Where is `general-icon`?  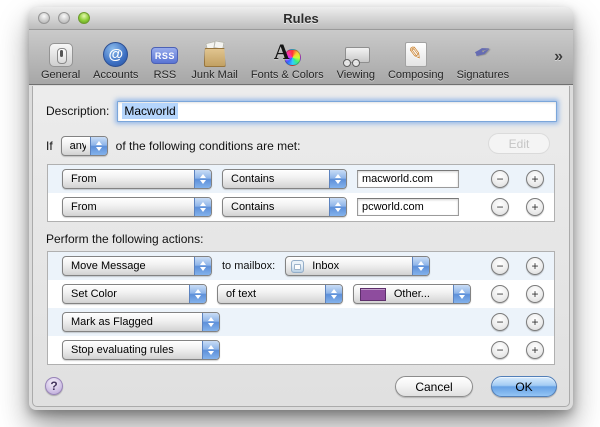
general-icon is located at coordinates (60, 55).